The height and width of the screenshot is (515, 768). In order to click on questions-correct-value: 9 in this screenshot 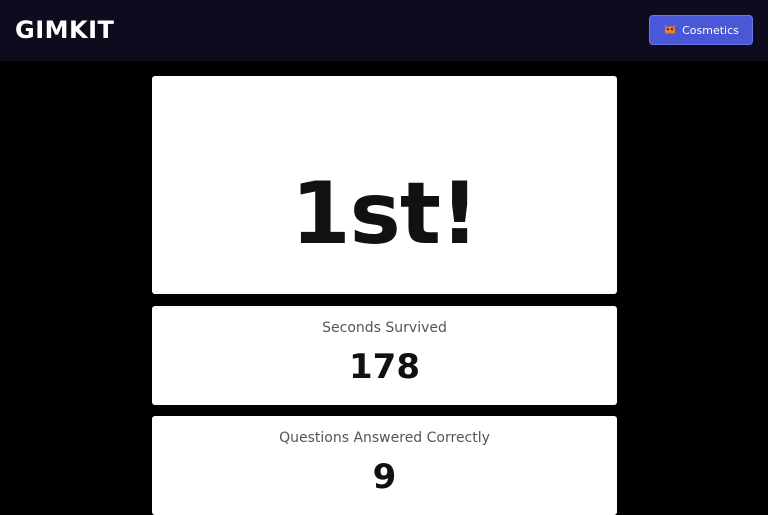, I will do `click(384, 477)`.